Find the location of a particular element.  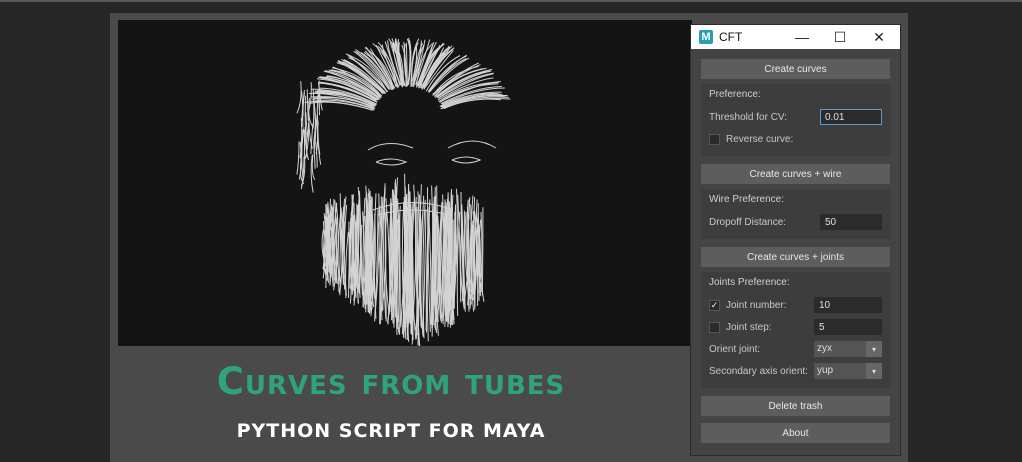

hair-curves-illustration is located at coordinates (403, 191).